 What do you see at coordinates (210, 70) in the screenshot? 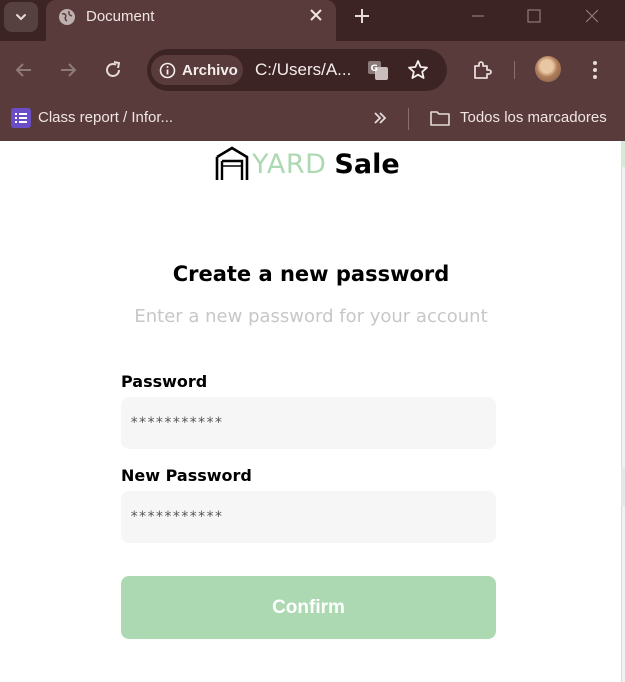
I see `site-chip-label: Archivo` at bounding box center [210, 70].